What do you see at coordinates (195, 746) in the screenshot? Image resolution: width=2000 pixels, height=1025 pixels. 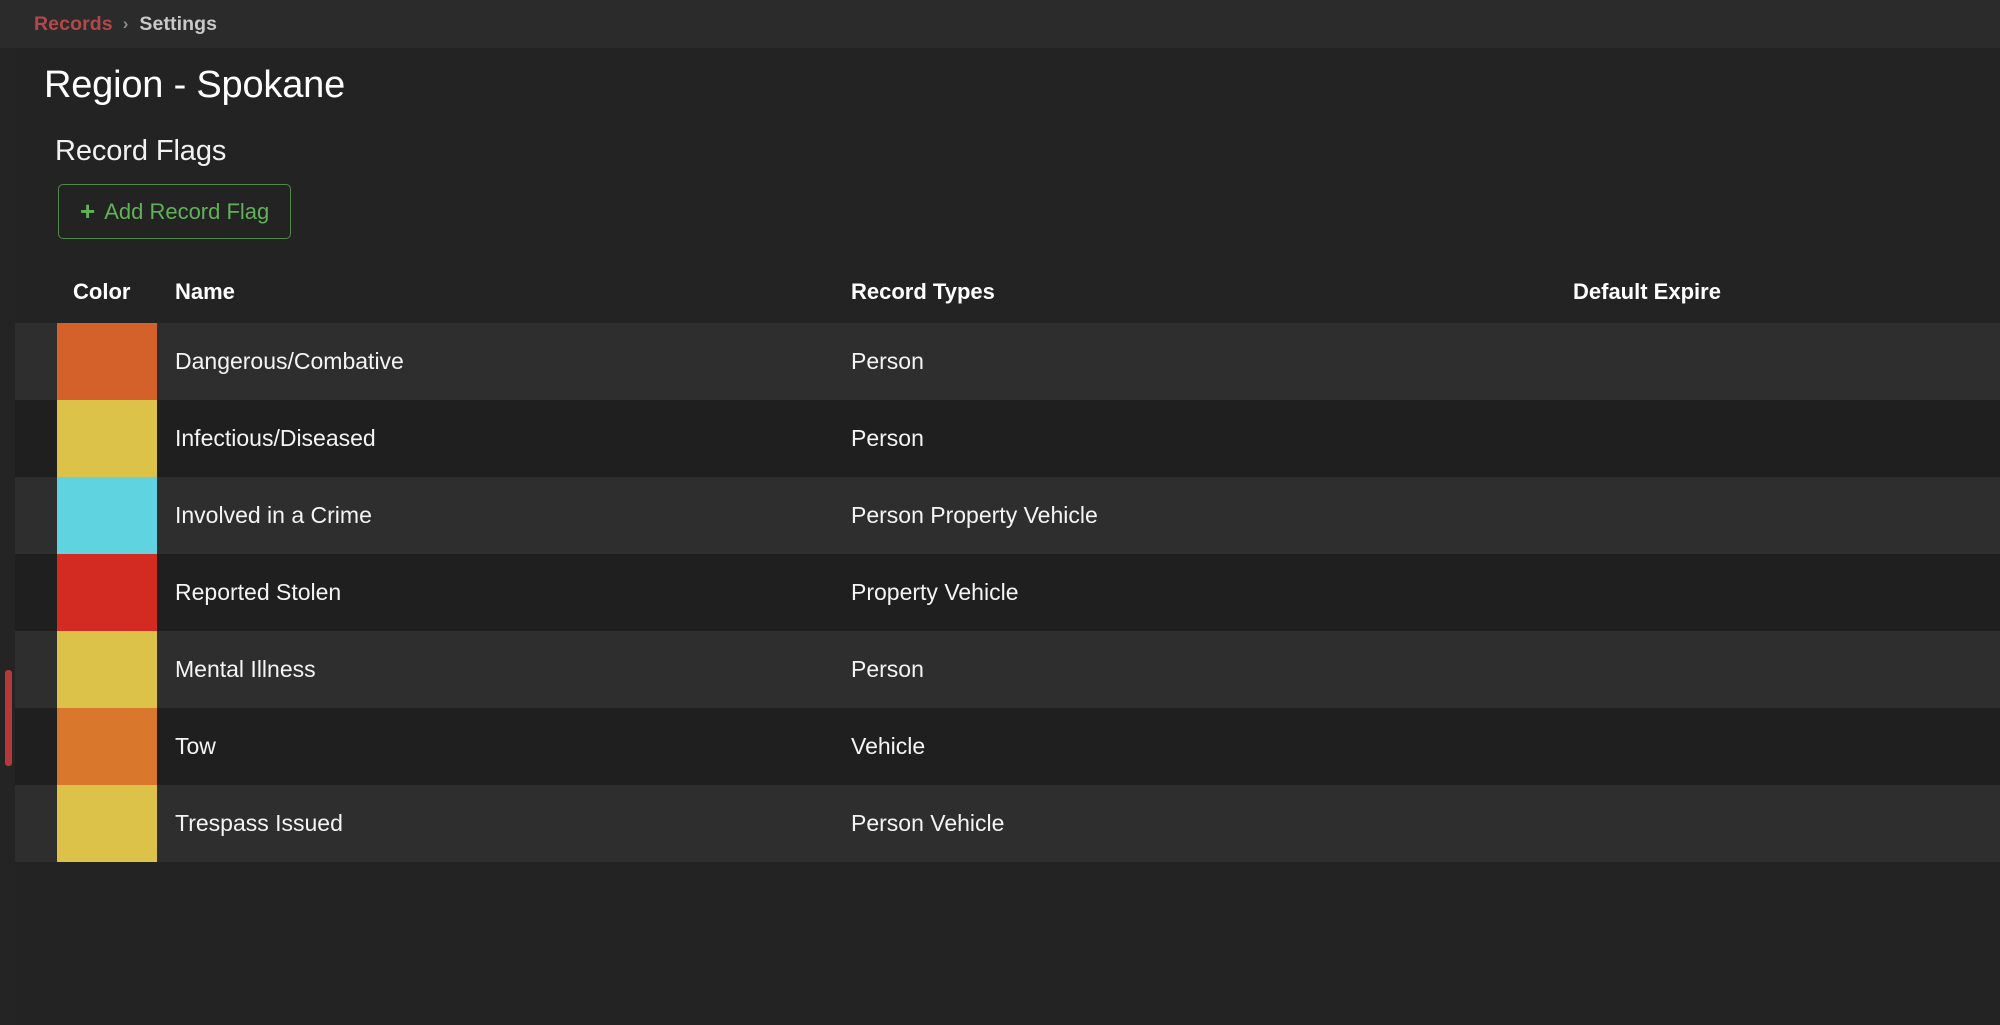 I see `cell-flag-name: Tow` at bounding box center [195, 746].